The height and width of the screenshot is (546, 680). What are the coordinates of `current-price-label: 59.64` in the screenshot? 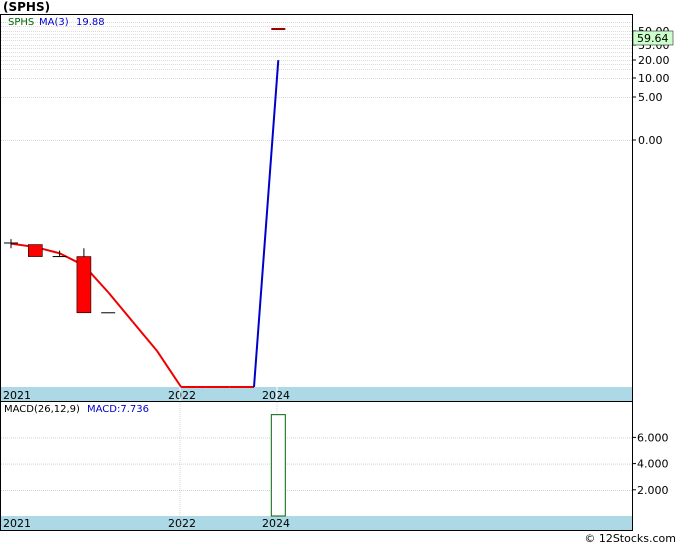 It's located at (653, 38).